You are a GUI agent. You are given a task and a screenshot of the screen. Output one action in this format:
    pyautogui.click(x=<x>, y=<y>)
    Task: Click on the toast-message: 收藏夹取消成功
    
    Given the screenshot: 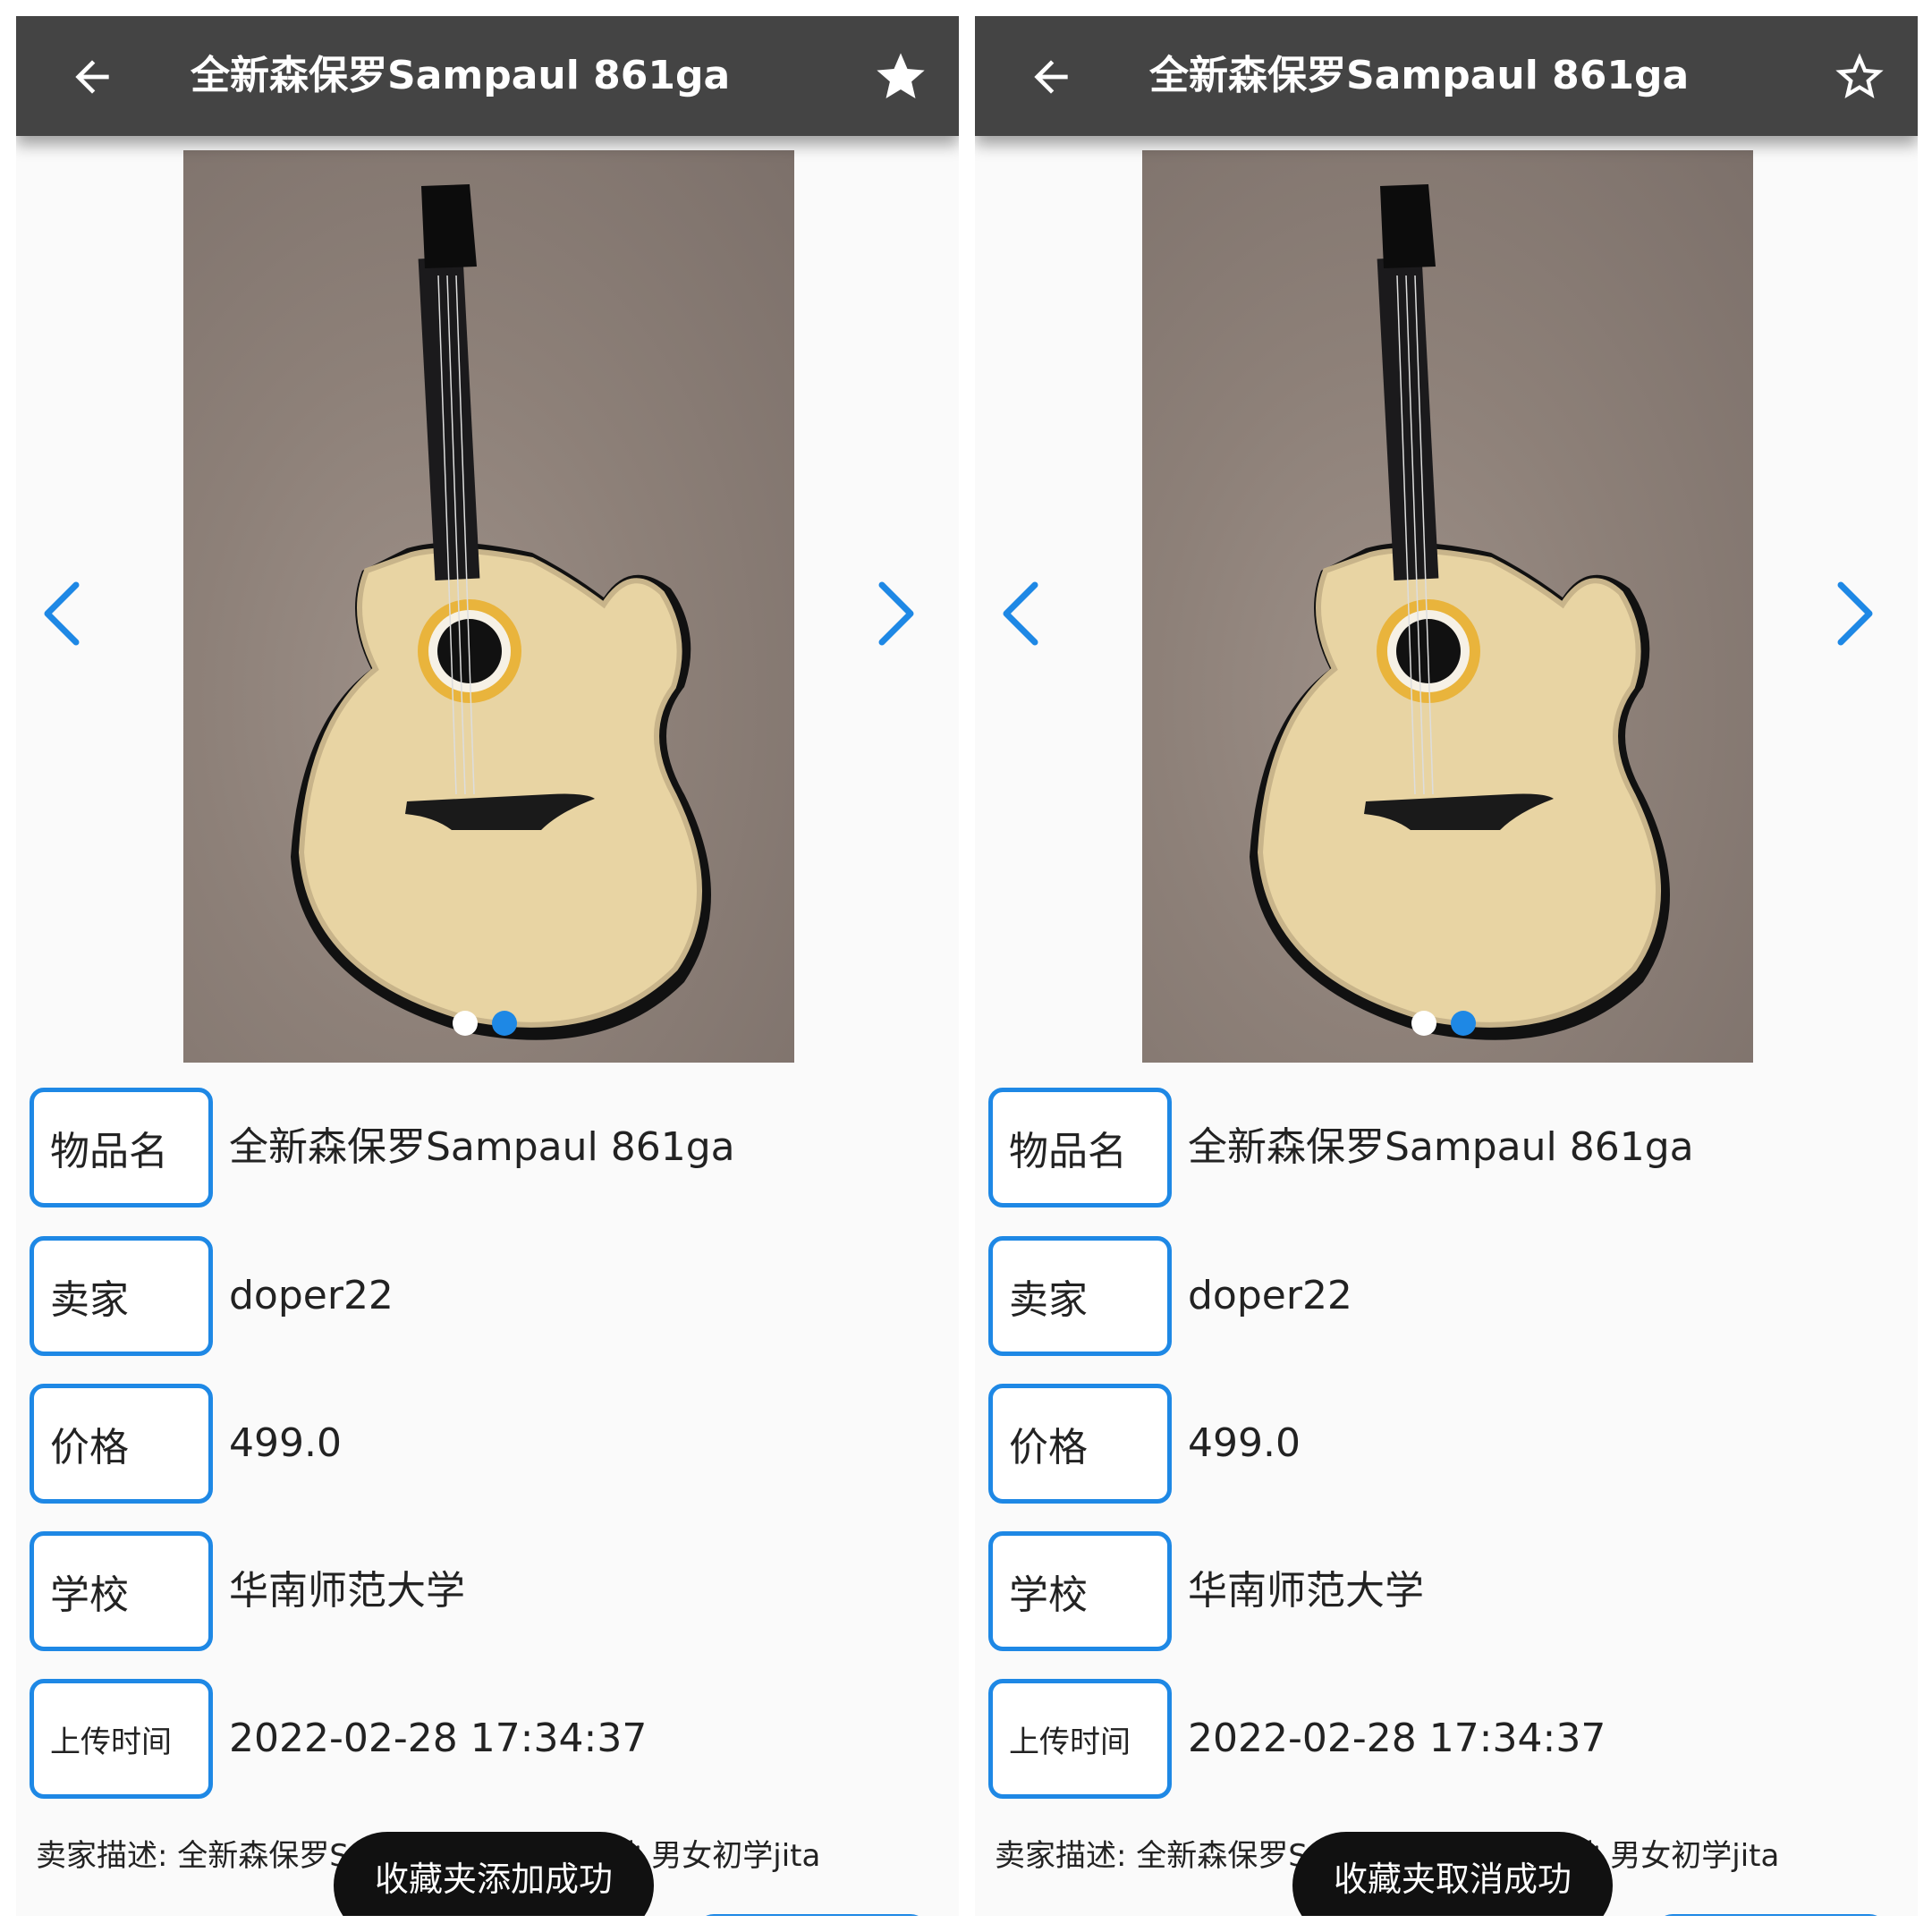 What is the action you would take?
    pyautogui.click(x=1453, y=1874)
    